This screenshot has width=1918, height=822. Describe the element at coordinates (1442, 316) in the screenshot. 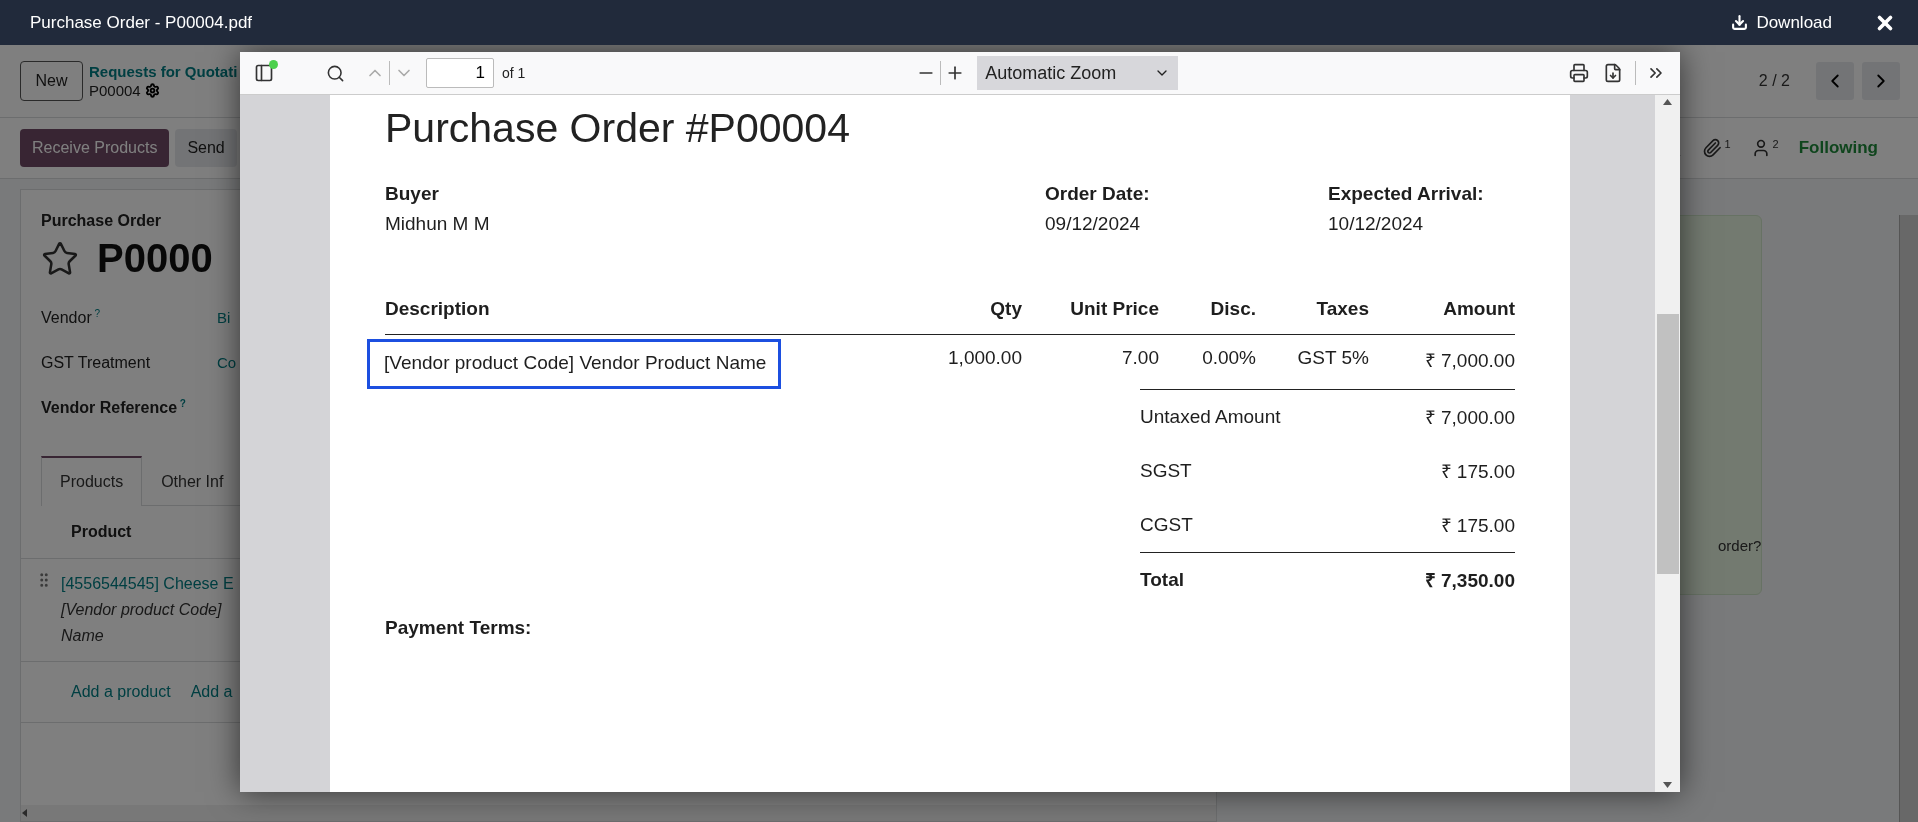

I see `column-header: Amount` at that location.